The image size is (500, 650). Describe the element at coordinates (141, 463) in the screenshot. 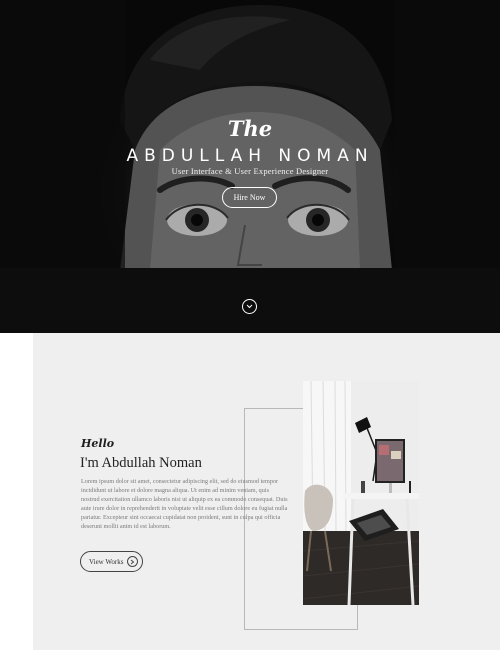

I see `about-heading: I'm Abdullah Noman` at that location.